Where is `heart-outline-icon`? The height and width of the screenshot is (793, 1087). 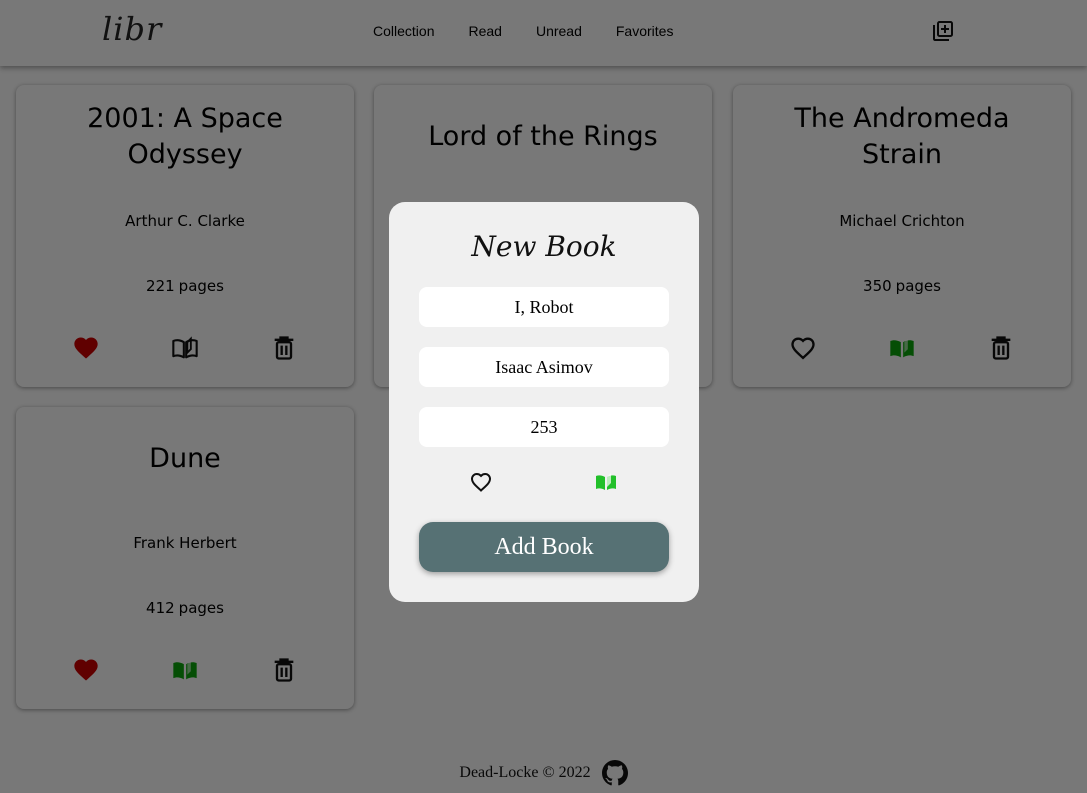
heart-outline-icon is located at coordinates (481, 482).